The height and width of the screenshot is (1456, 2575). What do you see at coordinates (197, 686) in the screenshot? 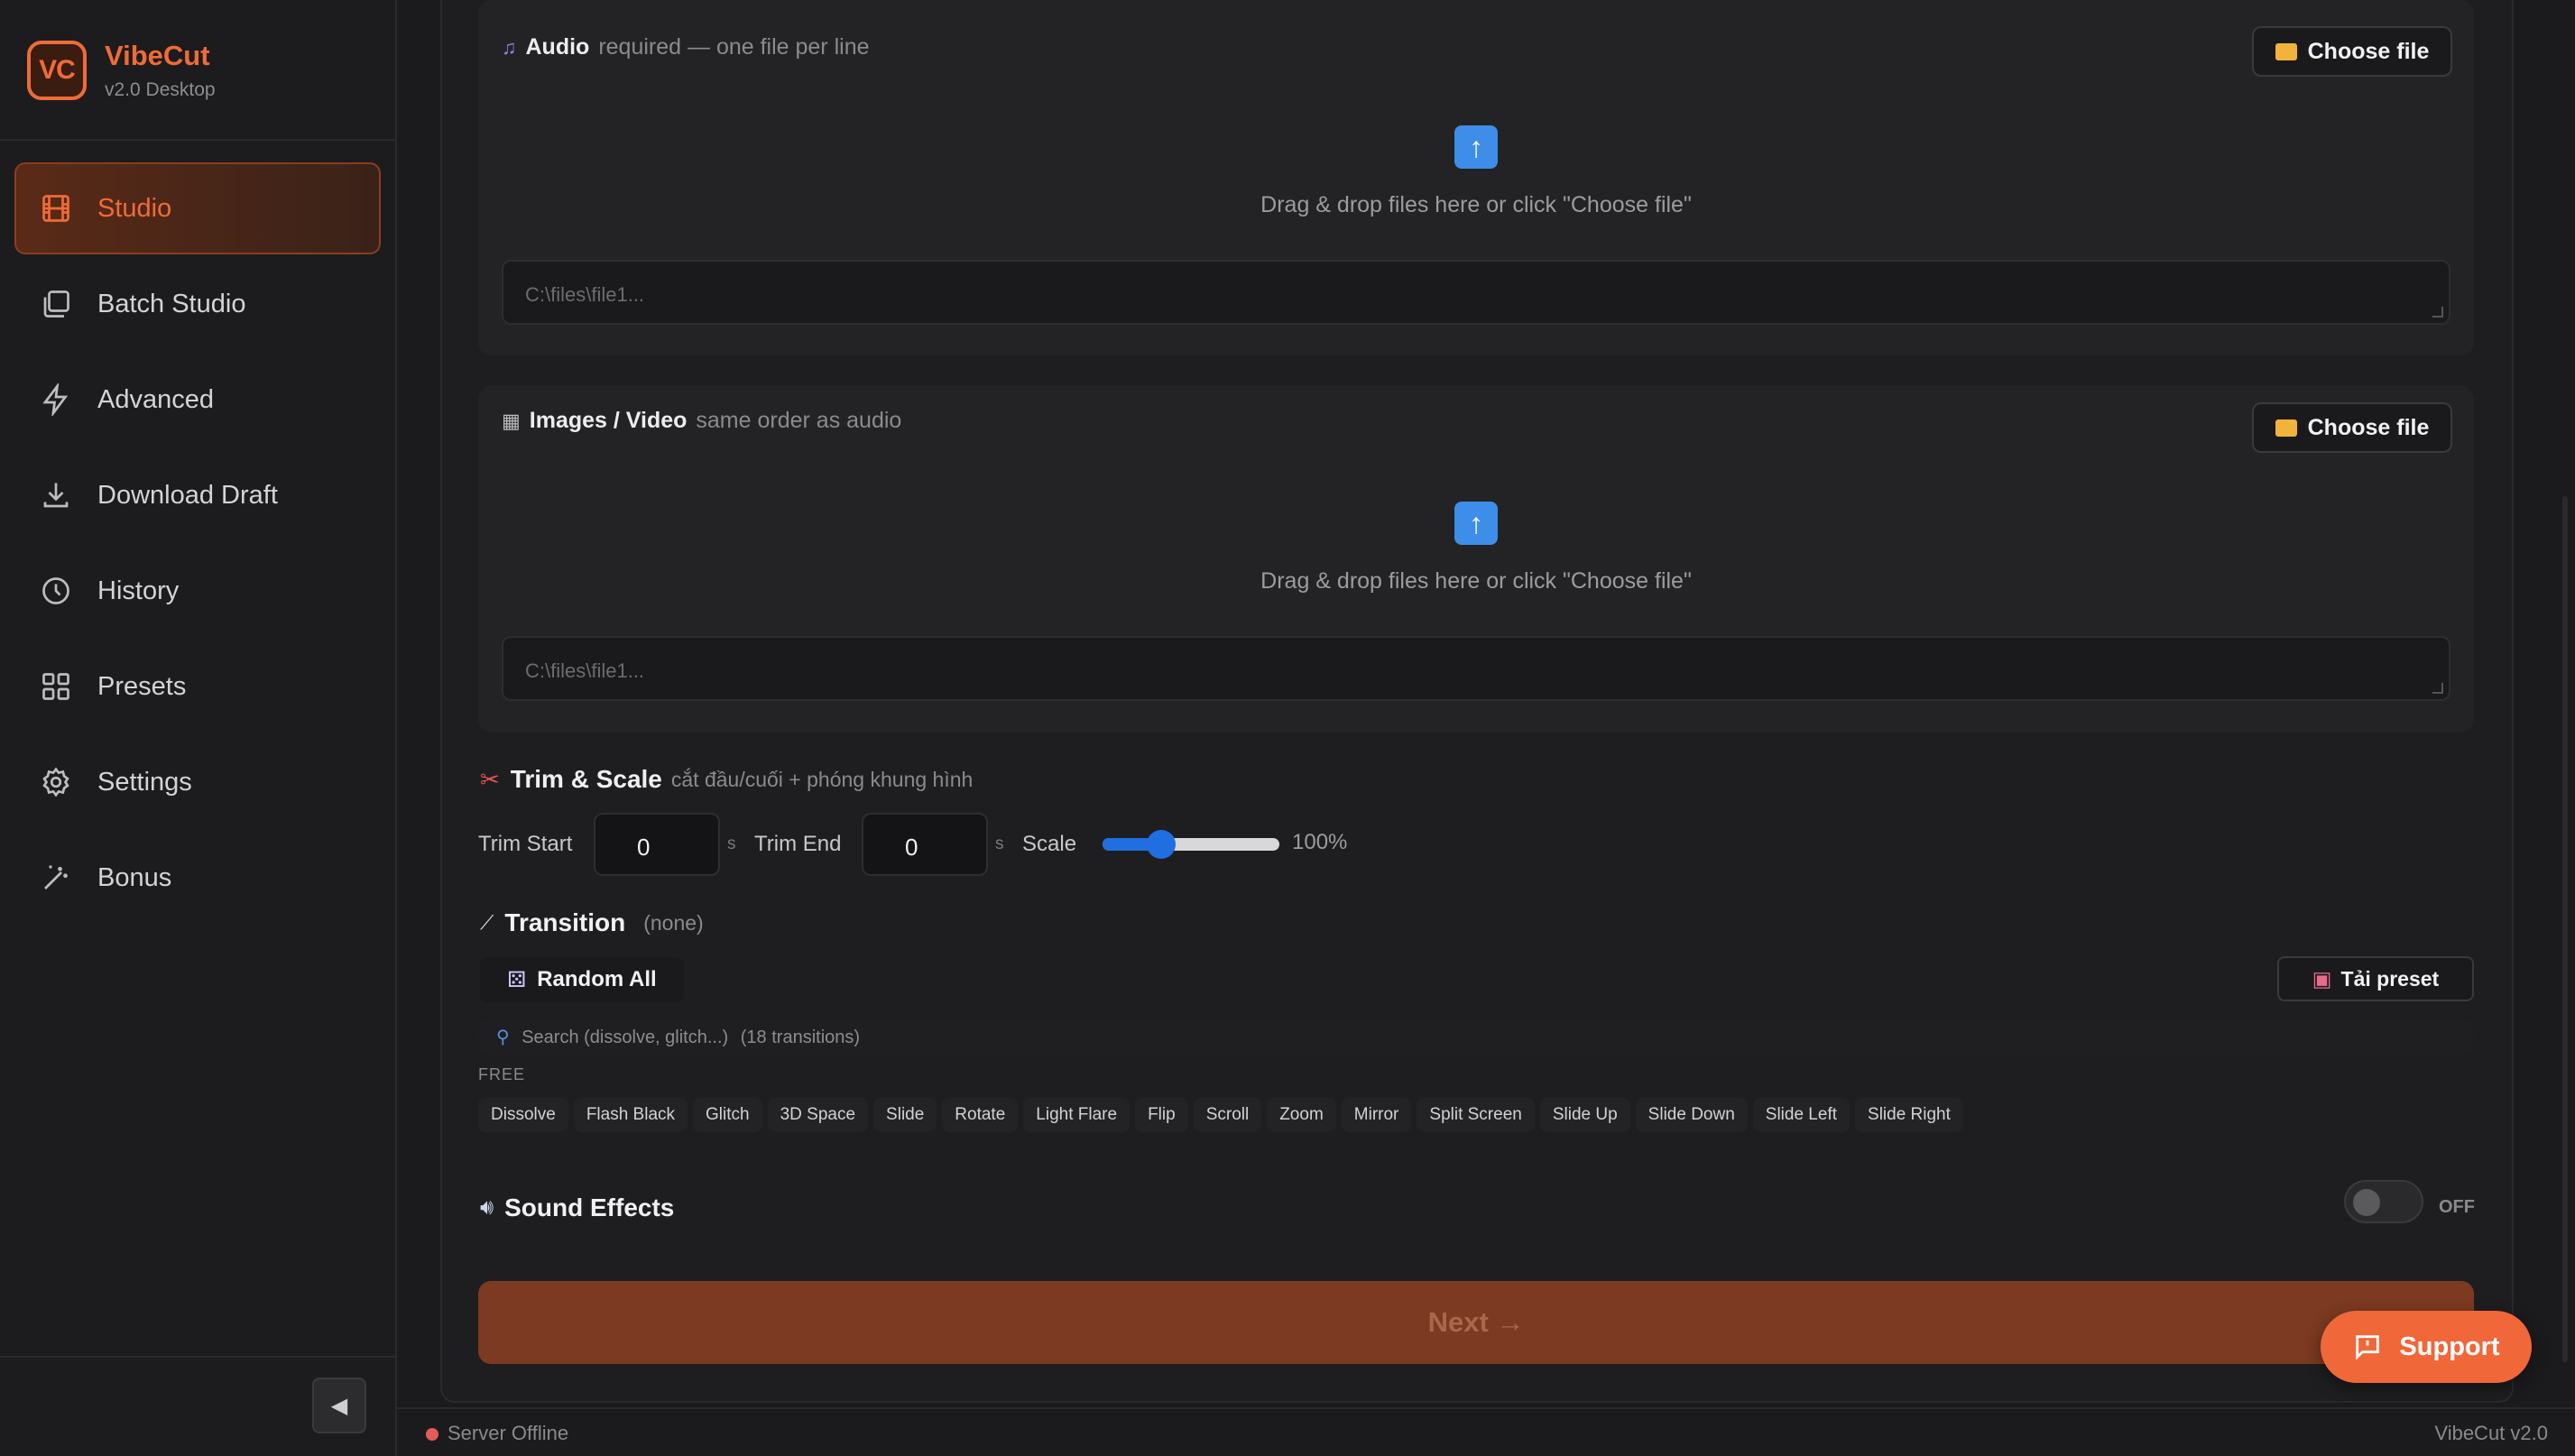
I see `sidebar-item-presets: Presets` at bounding box center [197, 686].